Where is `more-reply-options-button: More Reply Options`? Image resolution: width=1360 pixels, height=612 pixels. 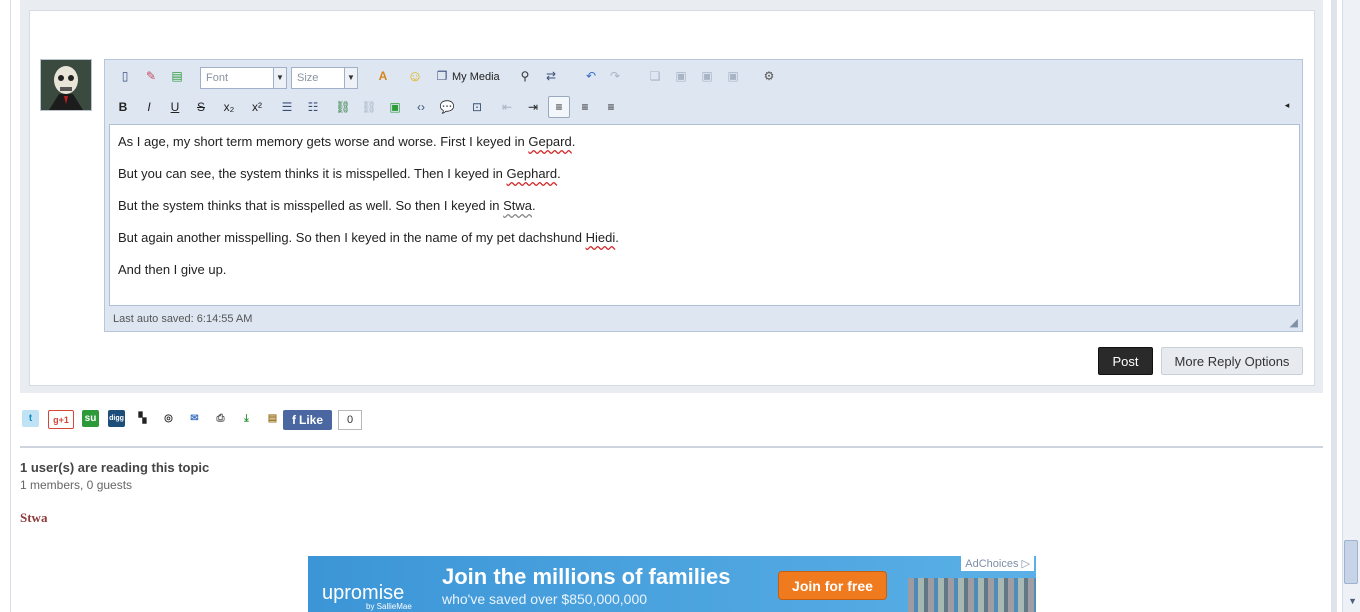 more-reply-options-button: More Reply Options is located at coordinates (1232, 361).